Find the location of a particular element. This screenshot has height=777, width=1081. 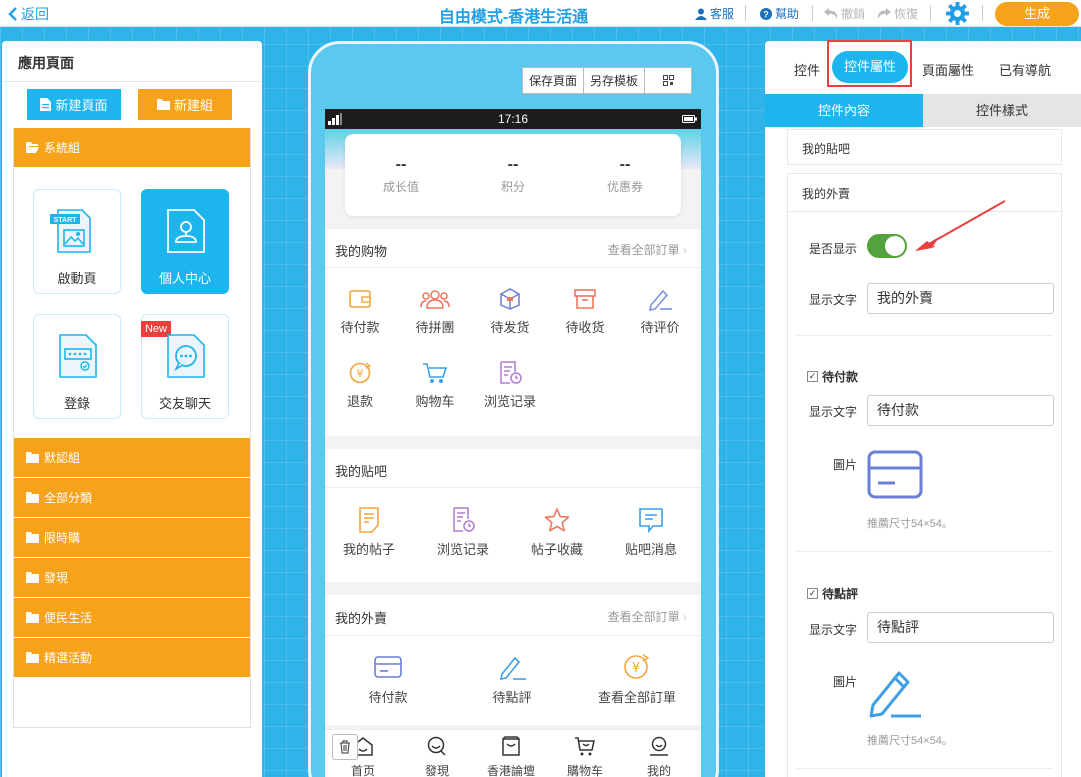

page-card-login: 登錄 is located at coordinates (77, 366).